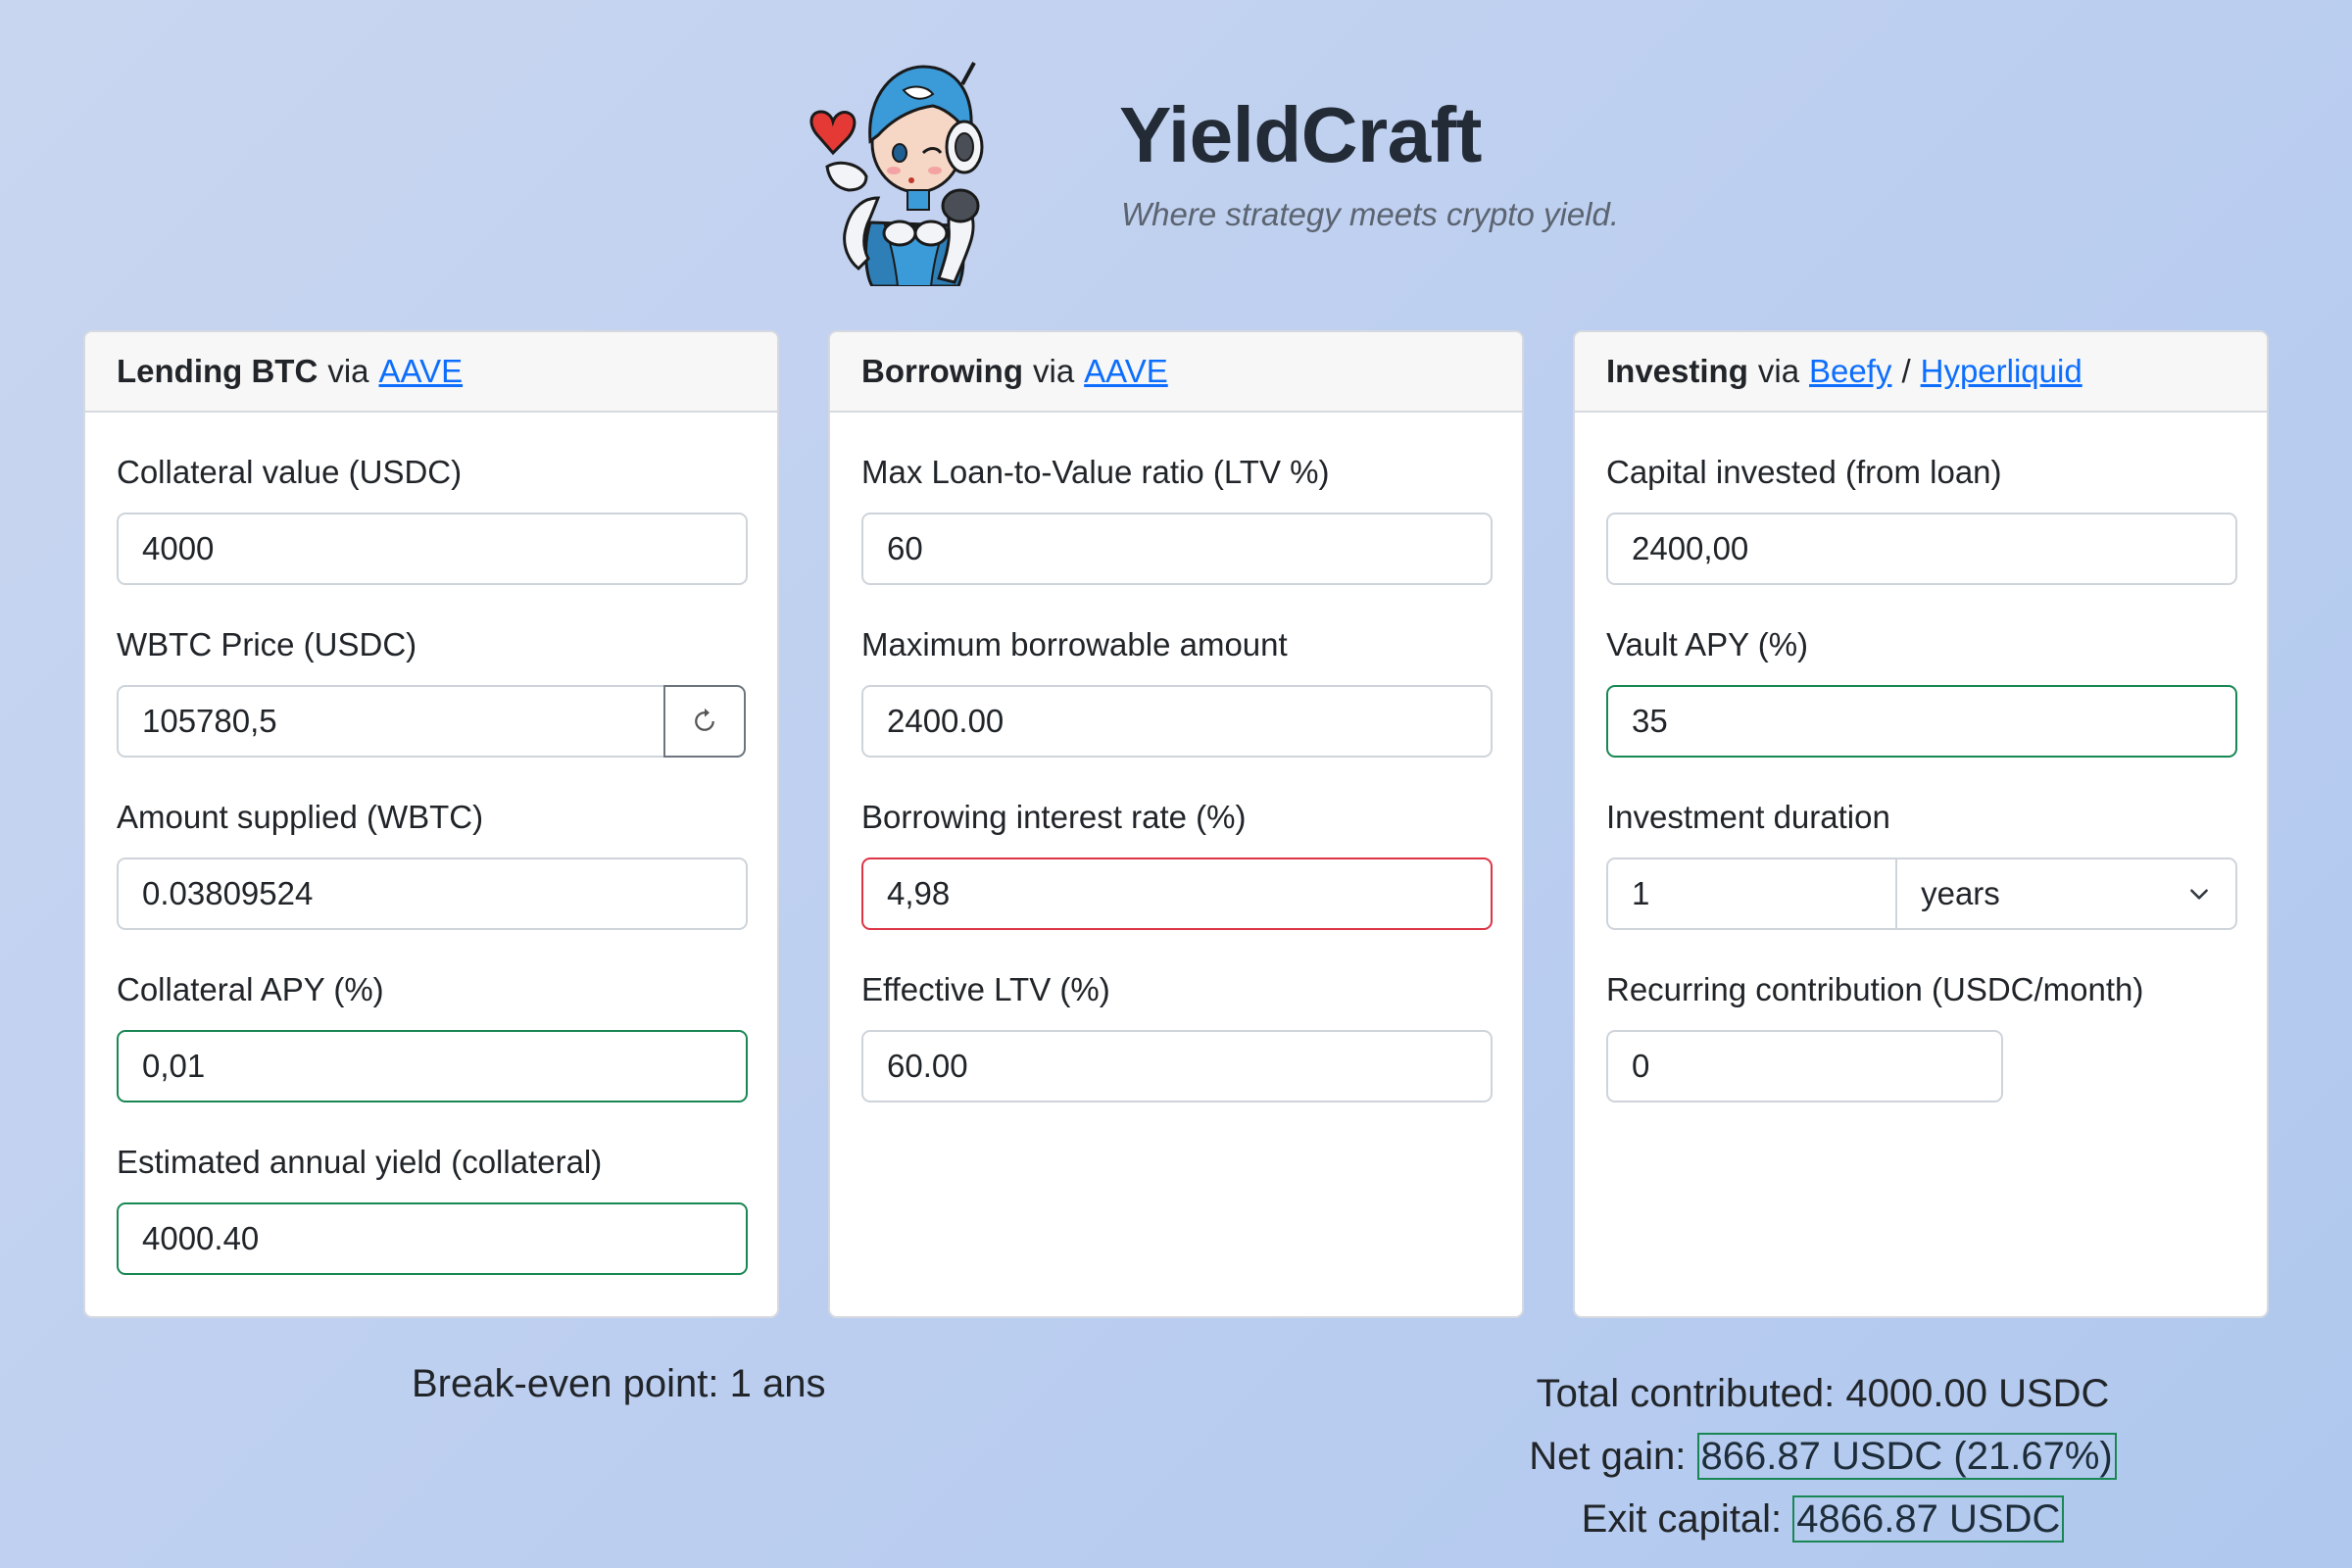 The height and width of the screenshot is (1568, 2352). What do you see at coordinates (360, 1162) in the screenshot?
I see `annual-yield-label: Estimated annual yield (collateral)` at bounding box center [360, 1162].